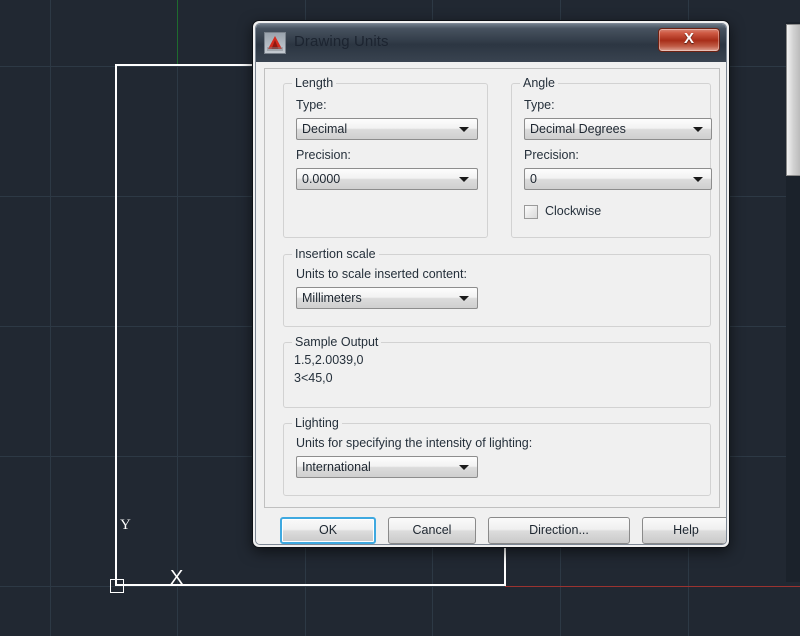  I want to click on length-precision-combobox: 0.0000, so click(387, 179).